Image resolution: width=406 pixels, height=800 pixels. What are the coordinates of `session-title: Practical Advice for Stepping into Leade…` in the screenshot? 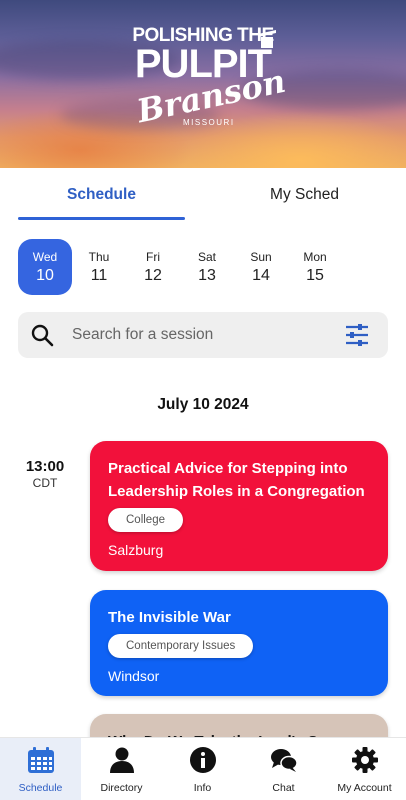 It's located at (236, 480).